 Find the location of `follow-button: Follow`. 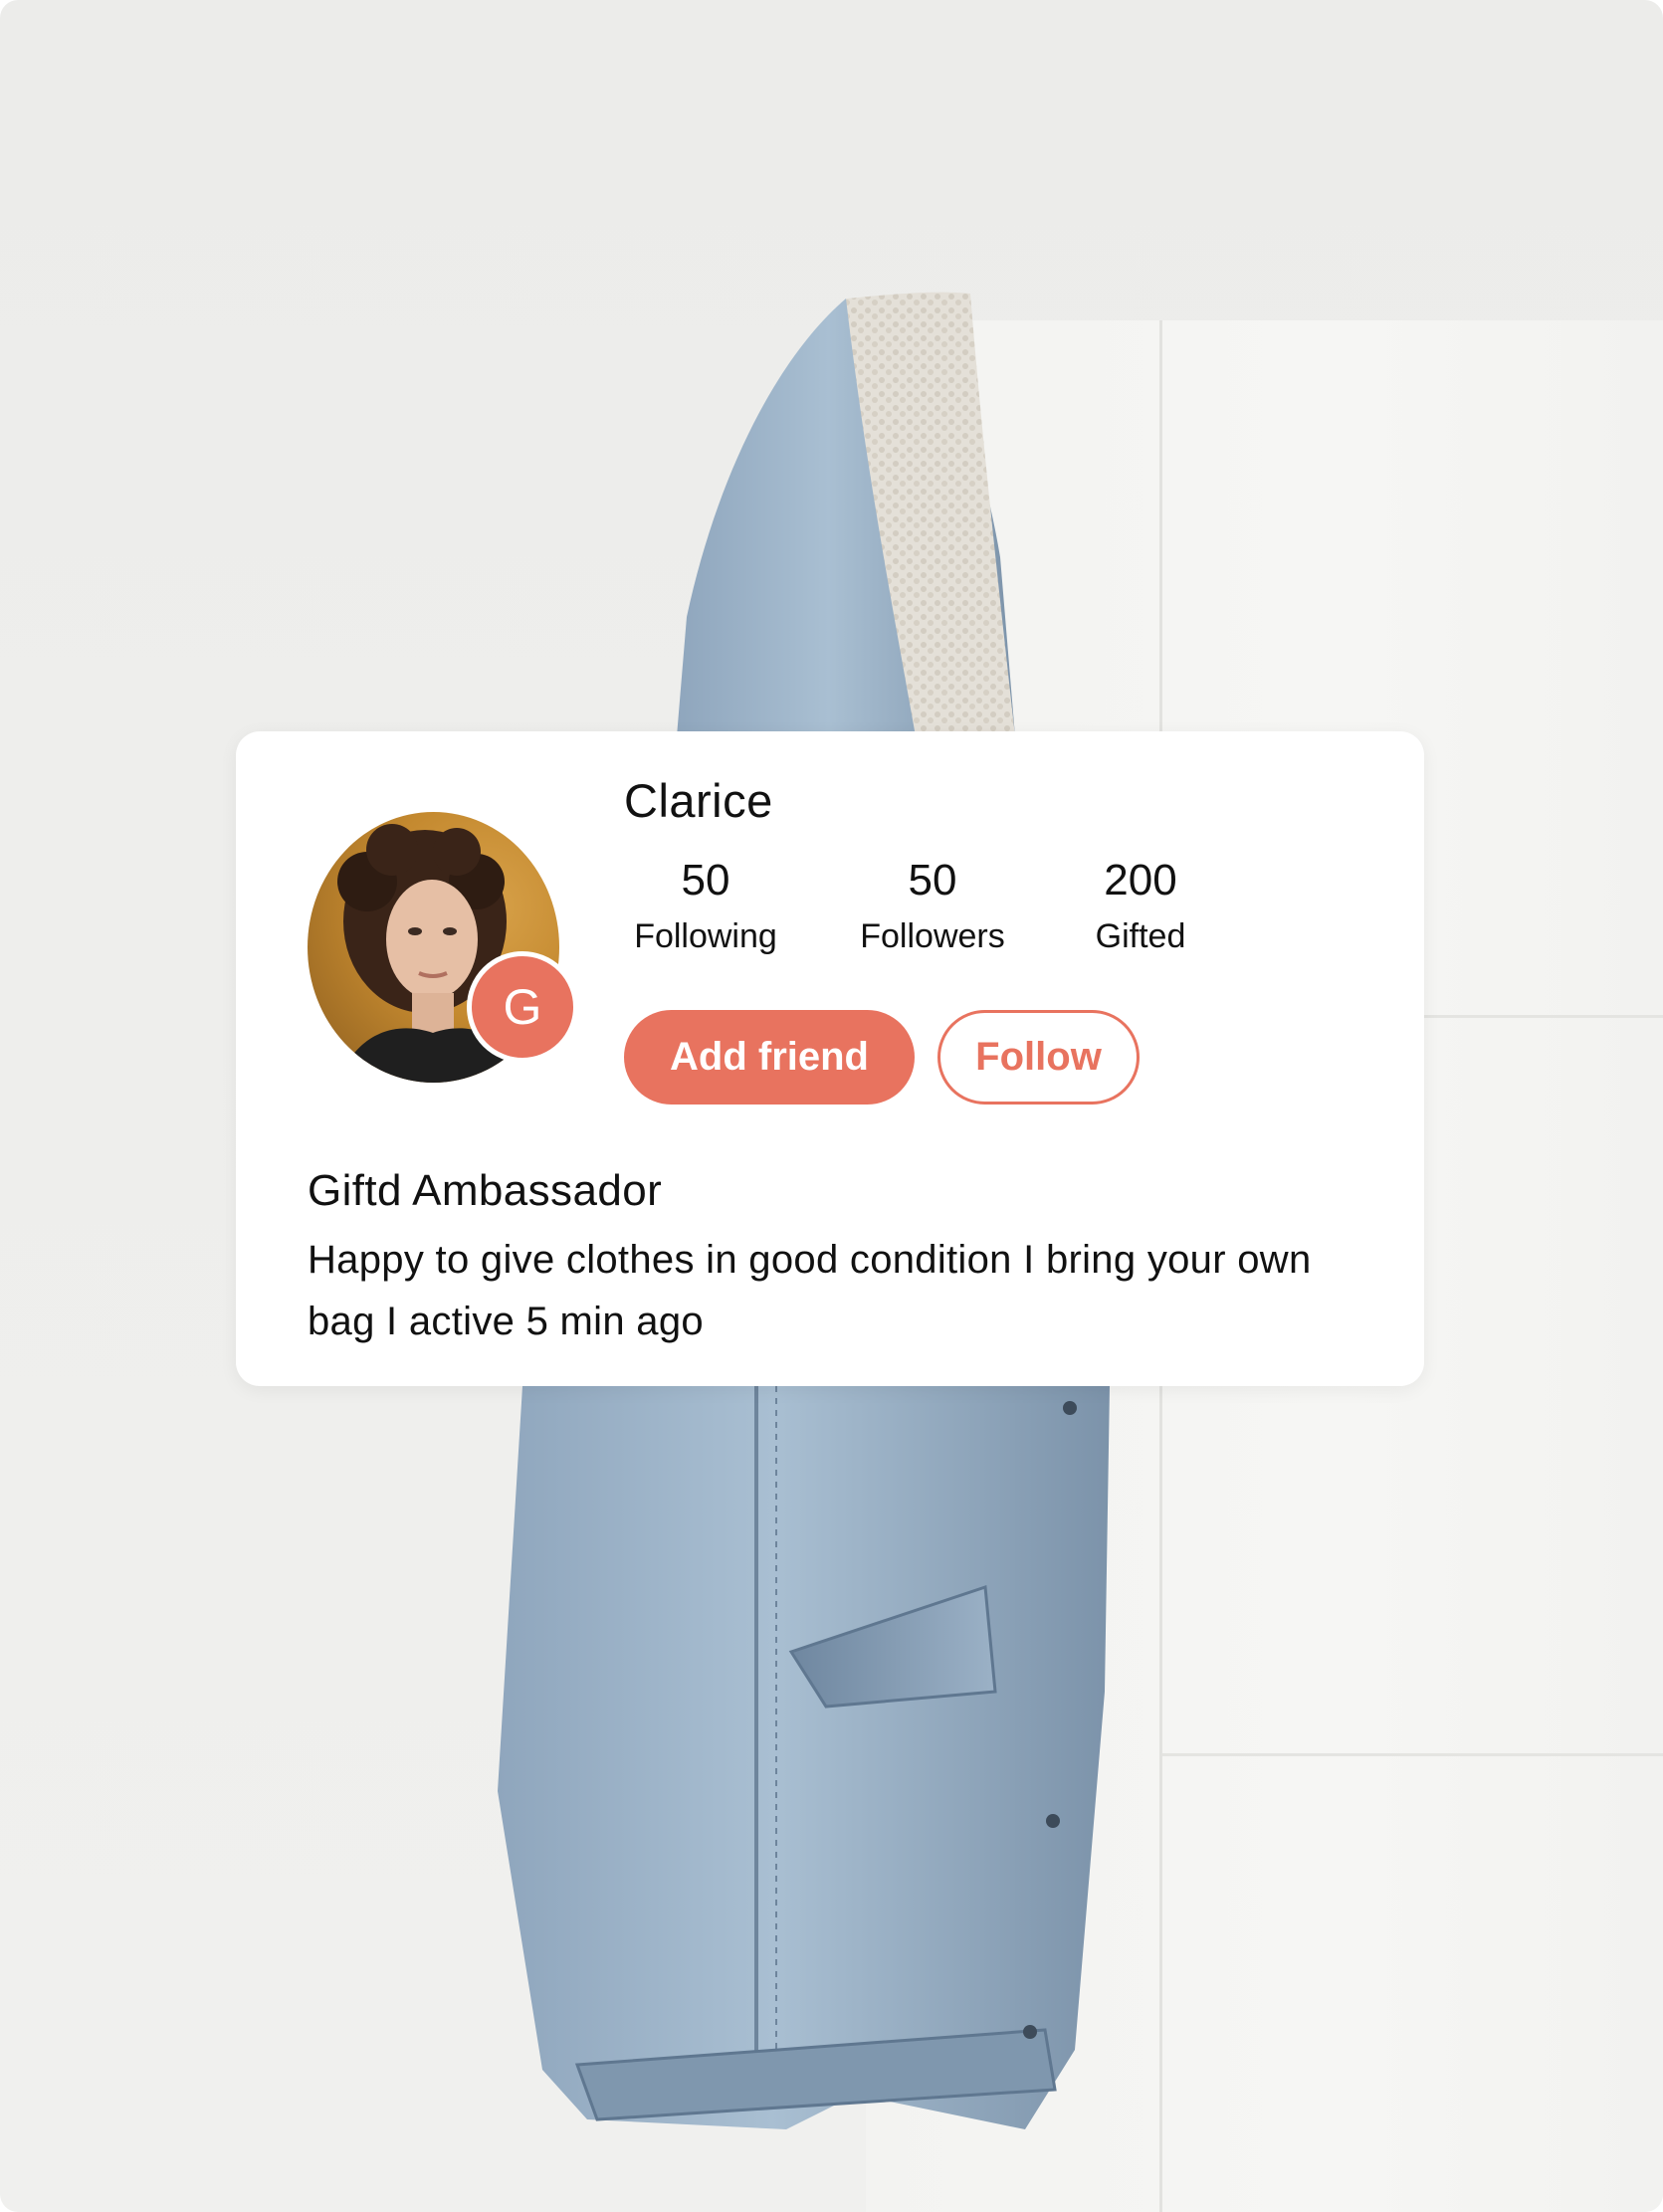

follow-button: Follow is located at coordinates (1038, 1057).